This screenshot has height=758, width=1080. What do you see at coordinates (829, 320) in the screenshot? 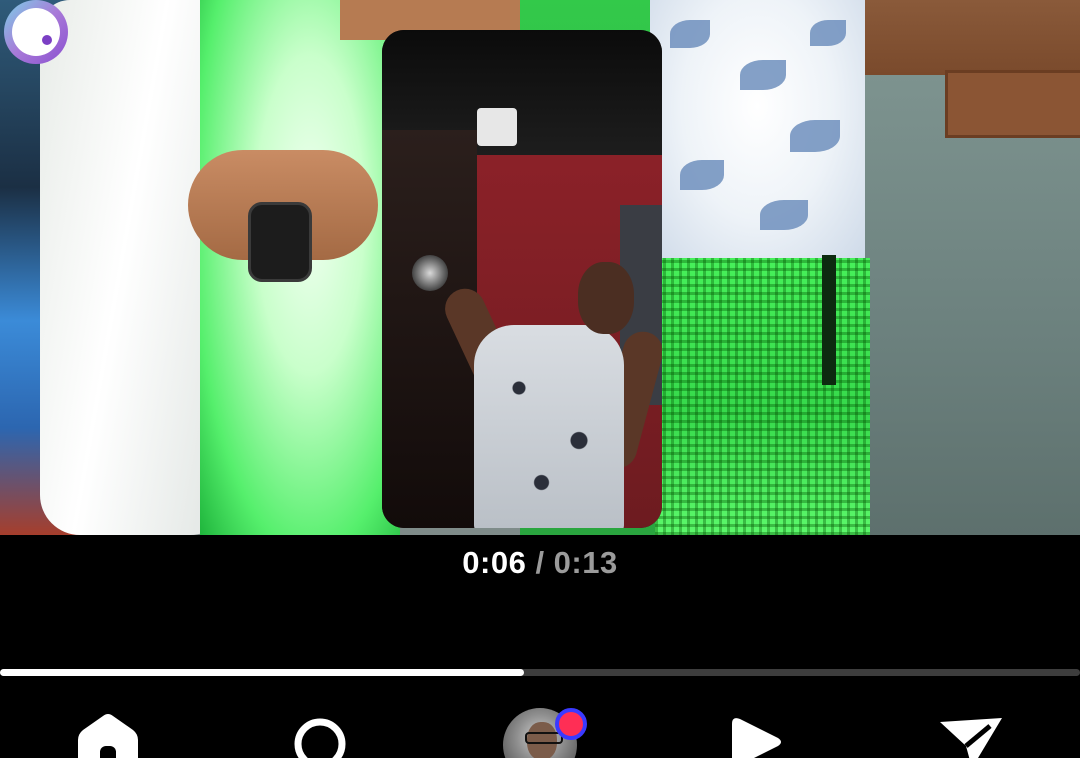
I see `shorts-stripe` at bounding box center [829, 320].